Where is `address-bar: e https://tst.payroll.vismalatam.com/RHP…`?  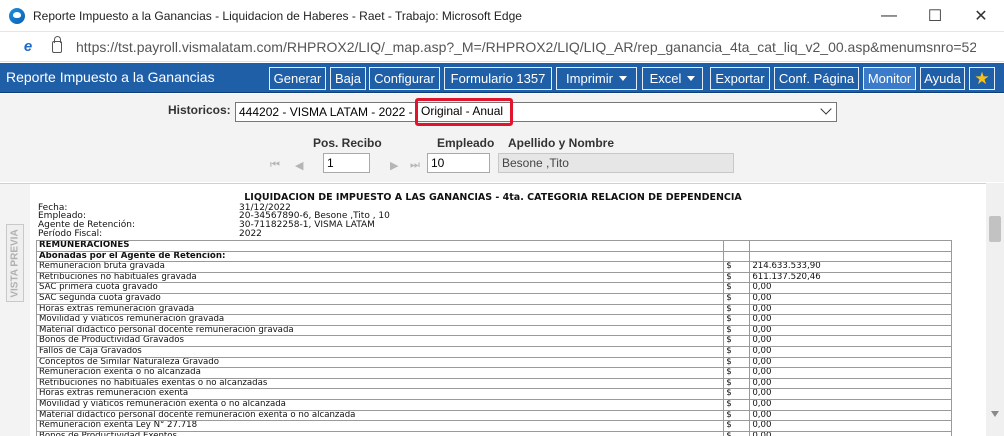 address-bar: e https://tst.payroll.vismalatam.com/RHP… is located at coordinates (502, 47).